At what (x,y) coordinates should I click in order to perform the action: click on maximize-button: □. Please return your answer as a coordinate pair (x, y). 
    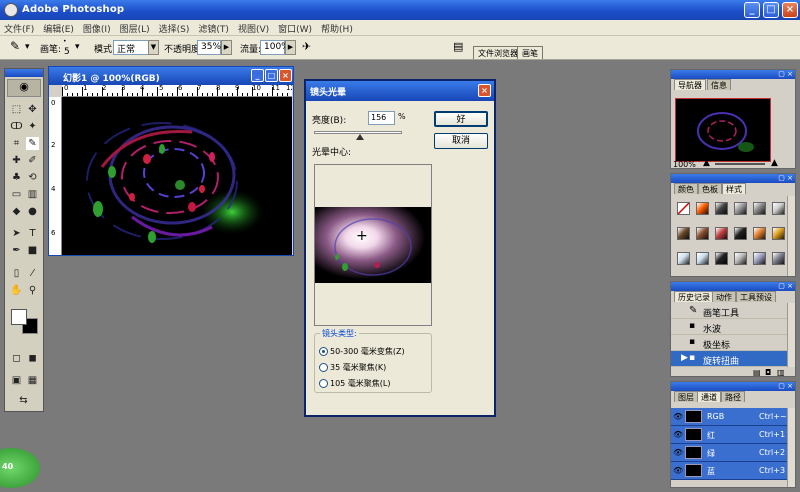
    Looking at the image, I should click on (771, 10).